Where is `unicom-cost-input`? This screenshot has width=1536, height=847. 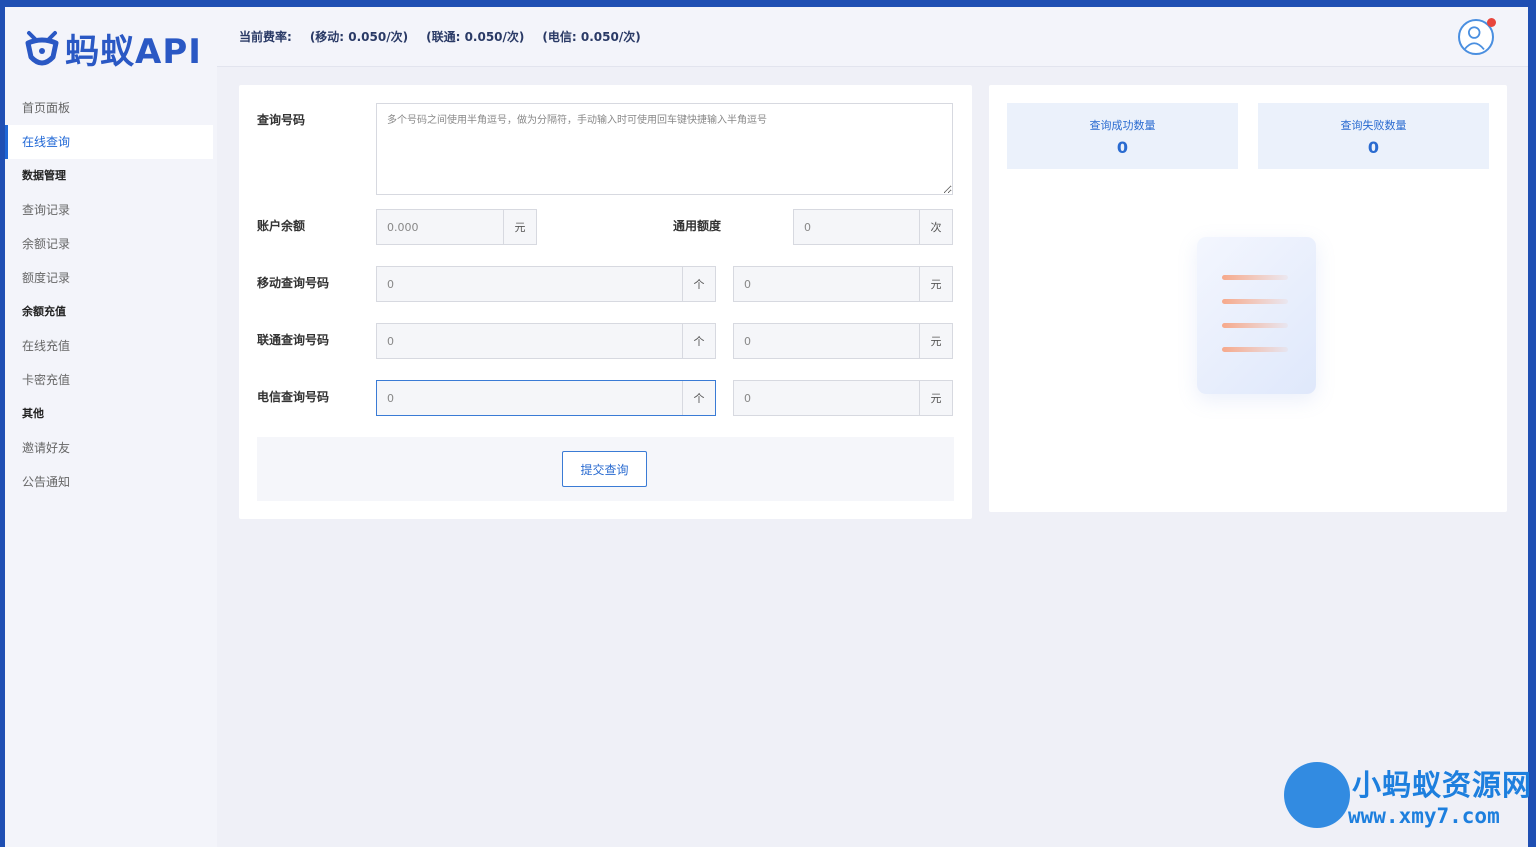
unicom-cost-input is located at coordinates (826, 341).